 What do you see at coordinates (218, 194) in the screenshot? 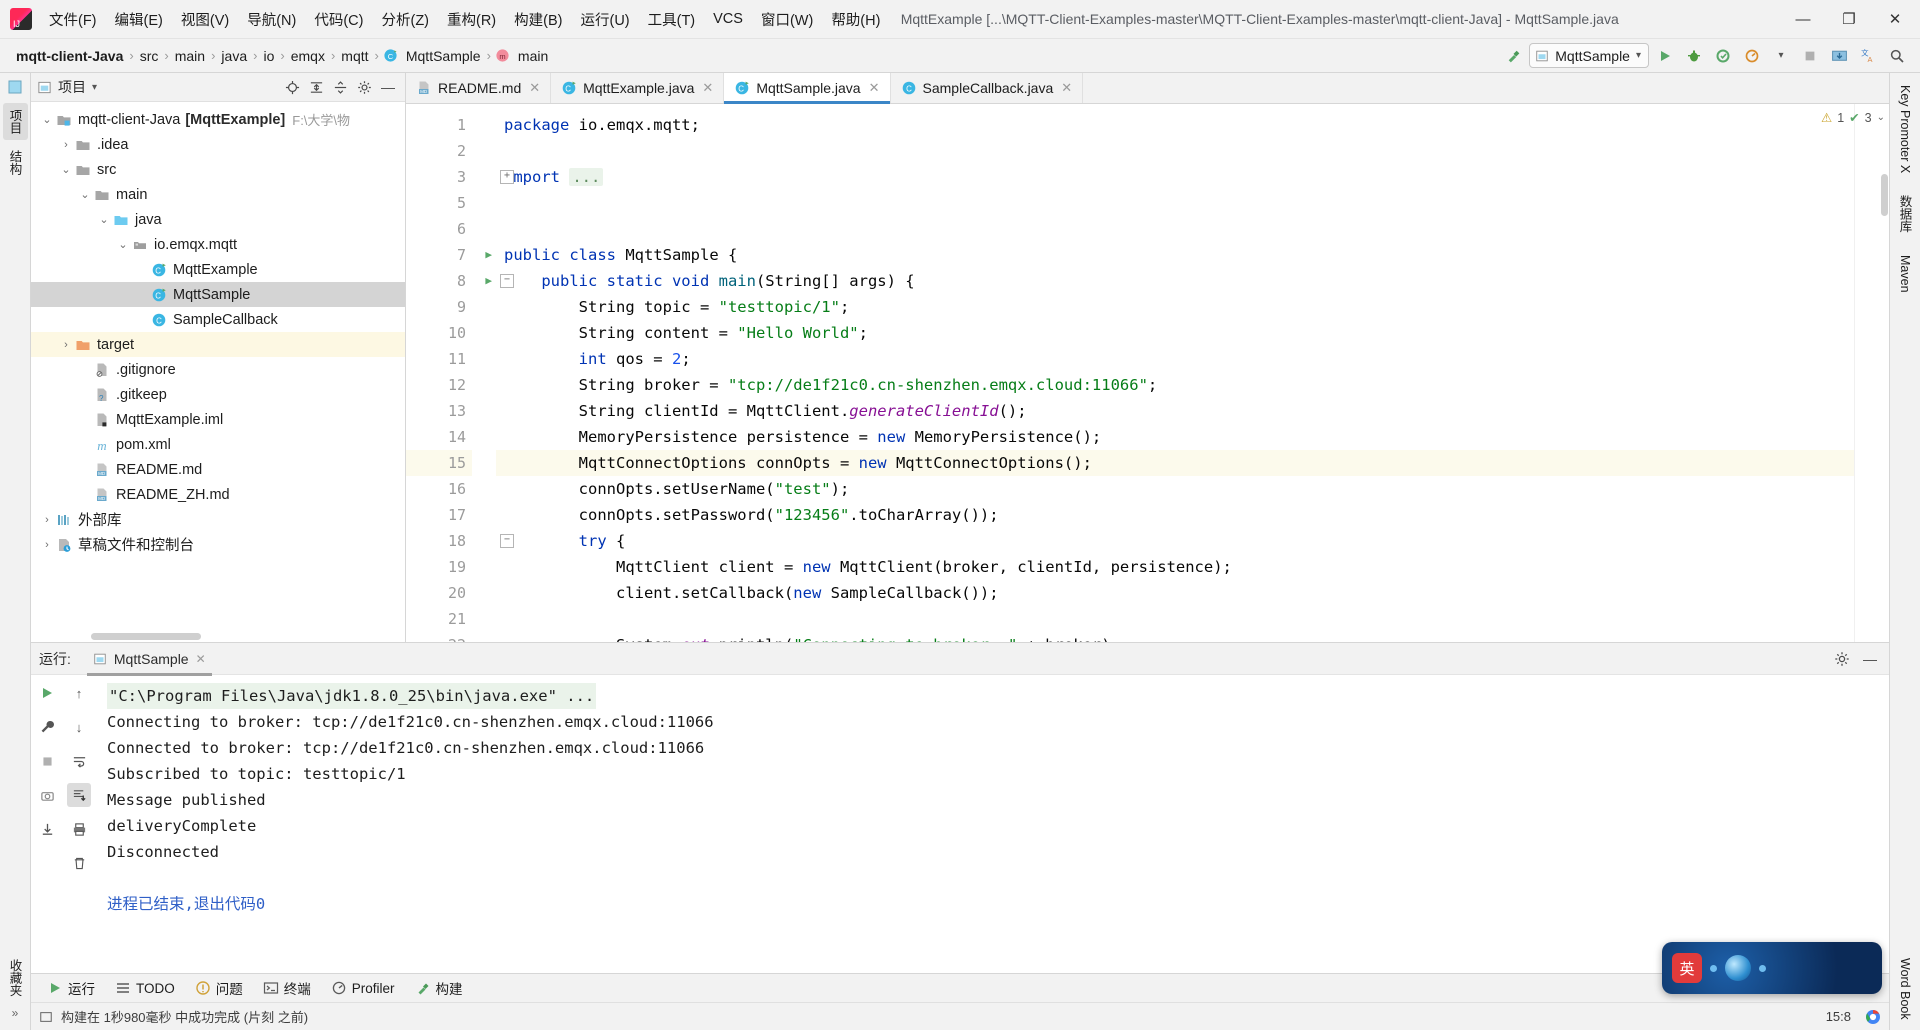
I see `tree-row: ⌄ main` at bounding box center [218, 194].